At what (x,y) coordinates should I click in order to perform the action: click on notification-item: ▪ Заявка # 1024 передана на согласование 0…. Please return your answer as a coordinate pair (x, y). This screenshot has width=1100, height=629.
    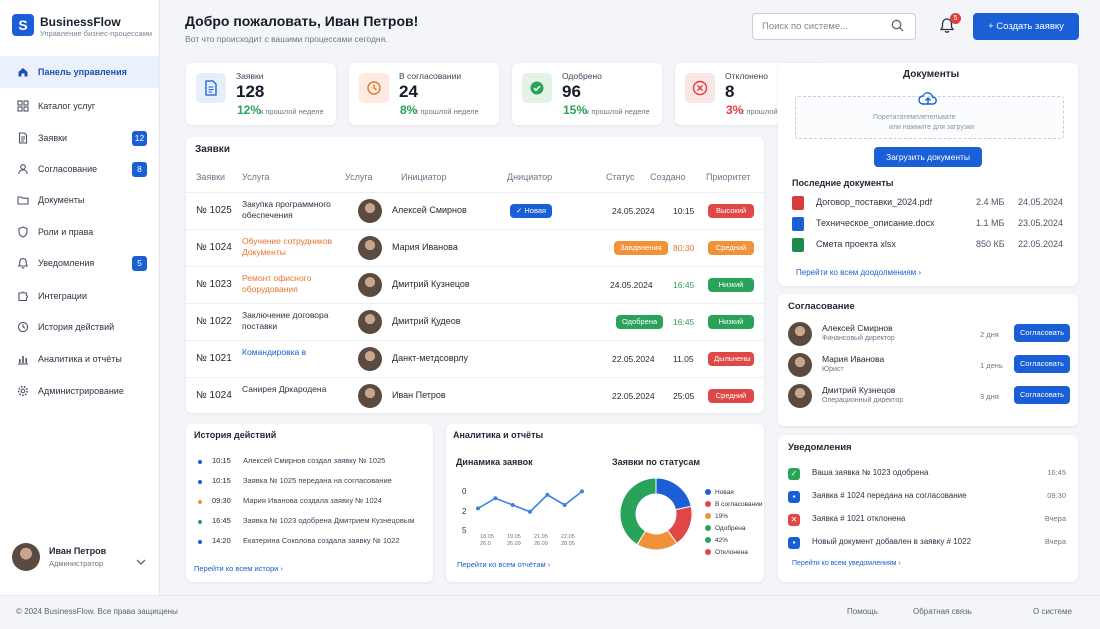
    Looking at the image, I should click on (927, 501).